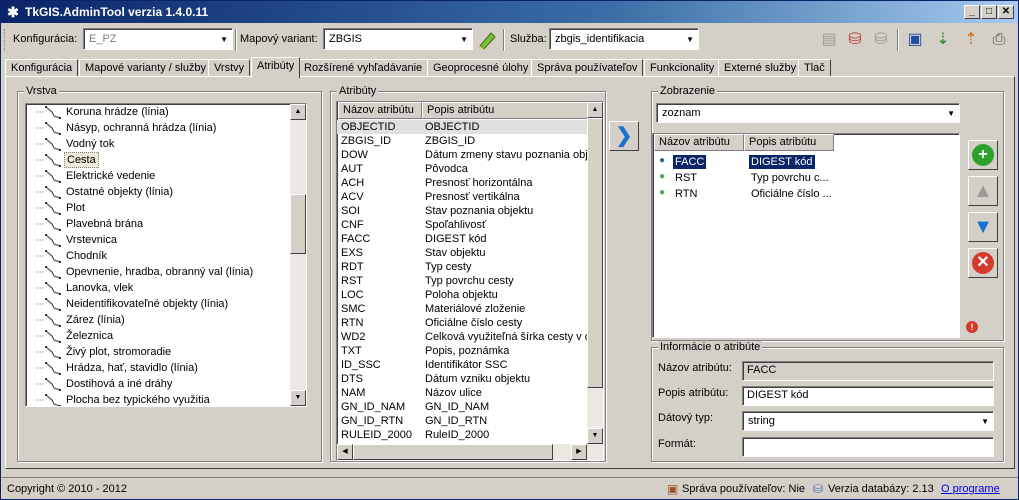 This screenshot has height=500, width=1019. I want to click on table-row: GN_ID_RTN GN_ID_RTN, so click(462, 421).